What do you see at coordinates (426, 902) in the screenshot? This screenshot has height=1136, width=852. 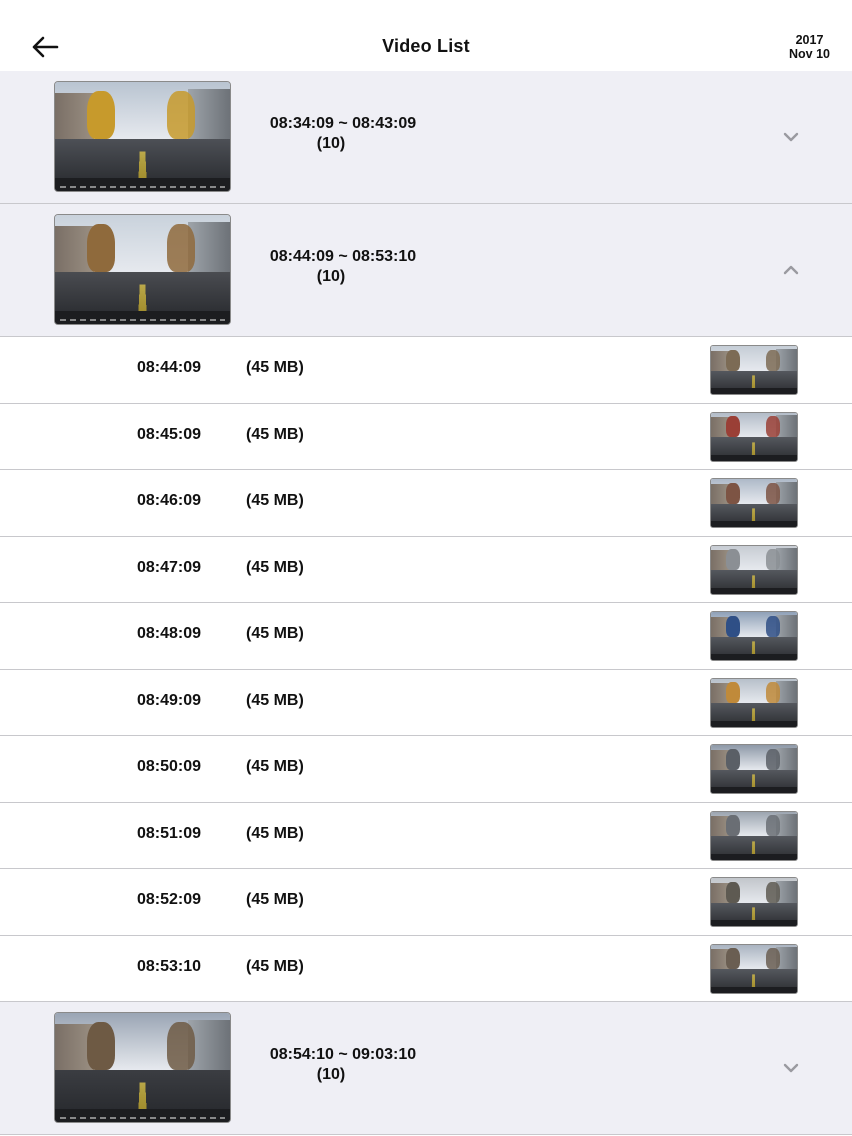 I see `video-file-row: 08:52:09 (45 MB)` at bounding box center [426, 902].